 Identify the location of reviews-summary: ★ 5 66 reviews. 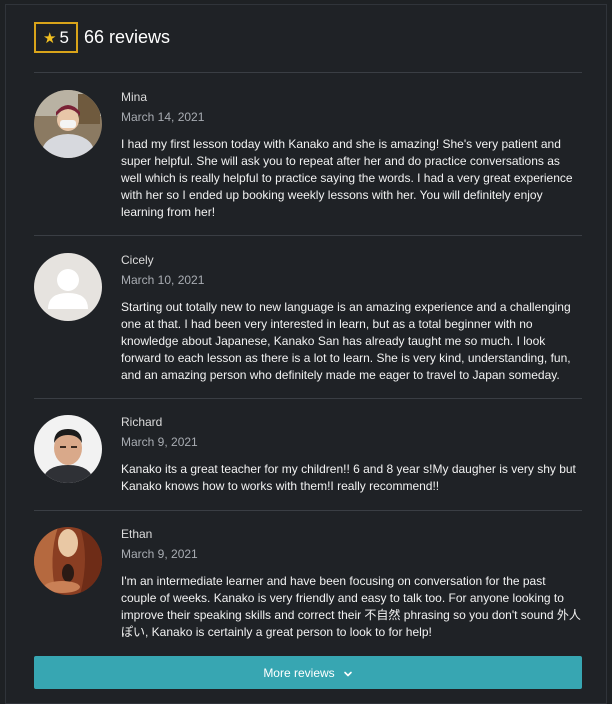
(102, 37).